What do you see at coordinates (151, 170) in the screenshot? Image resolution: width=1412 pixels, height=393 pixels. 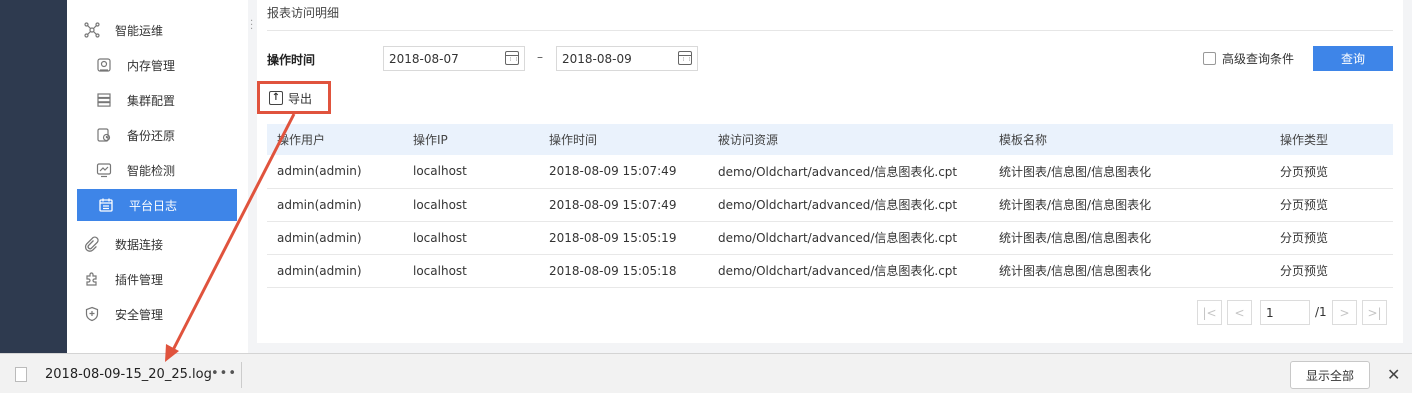 I see `sidebar-item-label: 智能检测` at bounding box center [151, 170].